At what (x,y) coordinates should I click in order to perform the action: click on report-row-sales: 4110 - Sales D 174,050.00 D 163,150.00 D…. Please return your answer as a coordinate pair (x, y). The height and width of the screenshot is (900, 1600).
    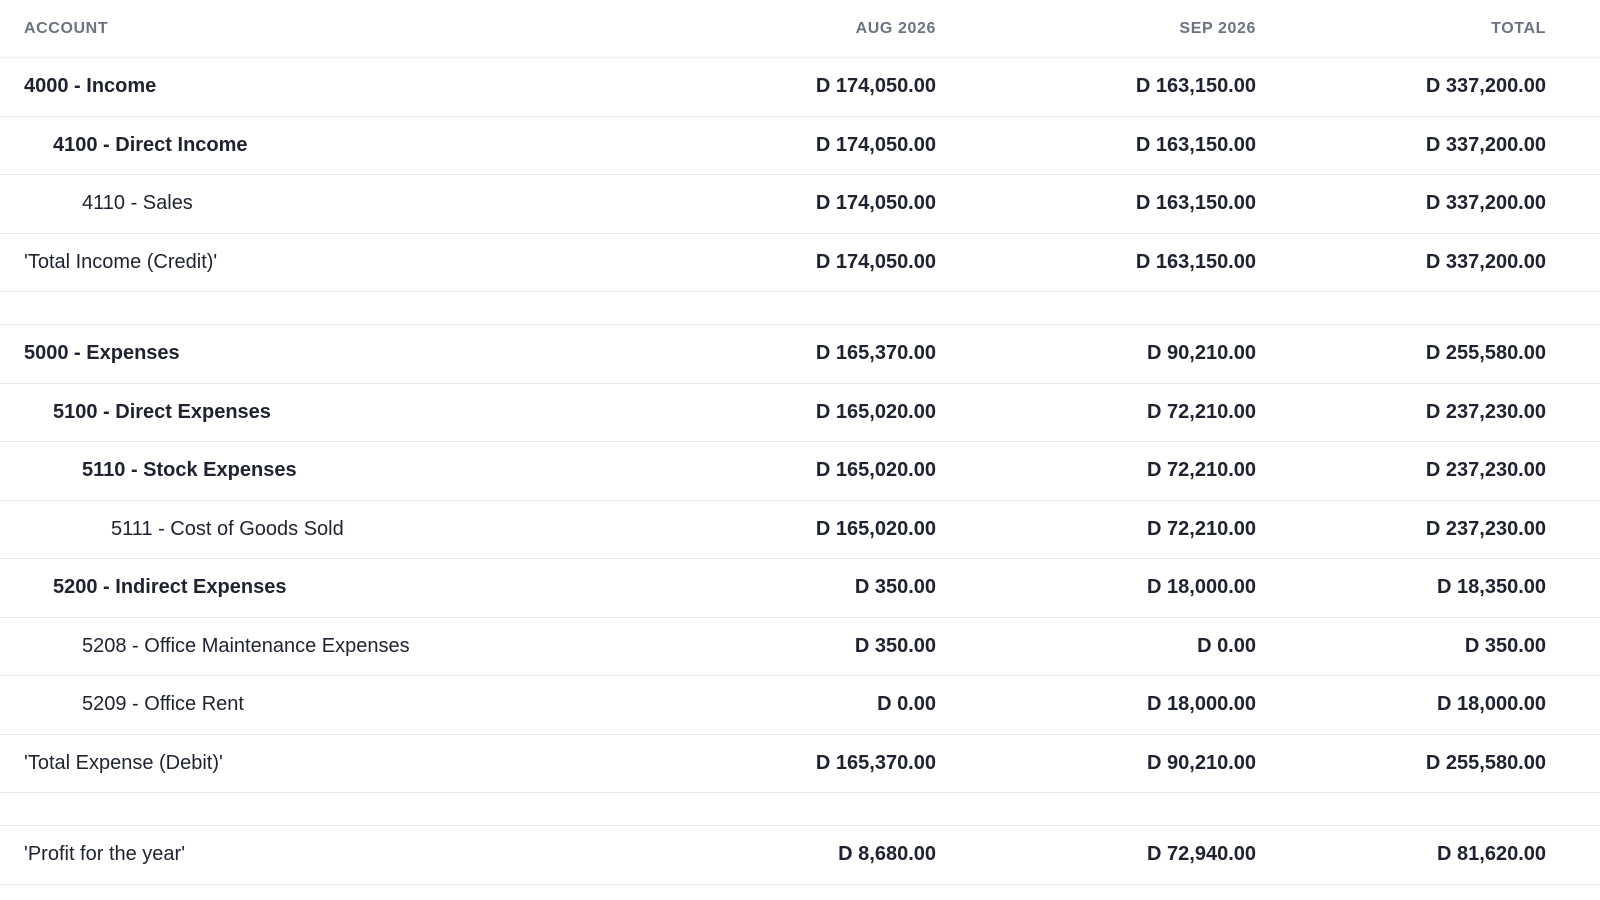
    Looking at the image, I should click on (800, 204).